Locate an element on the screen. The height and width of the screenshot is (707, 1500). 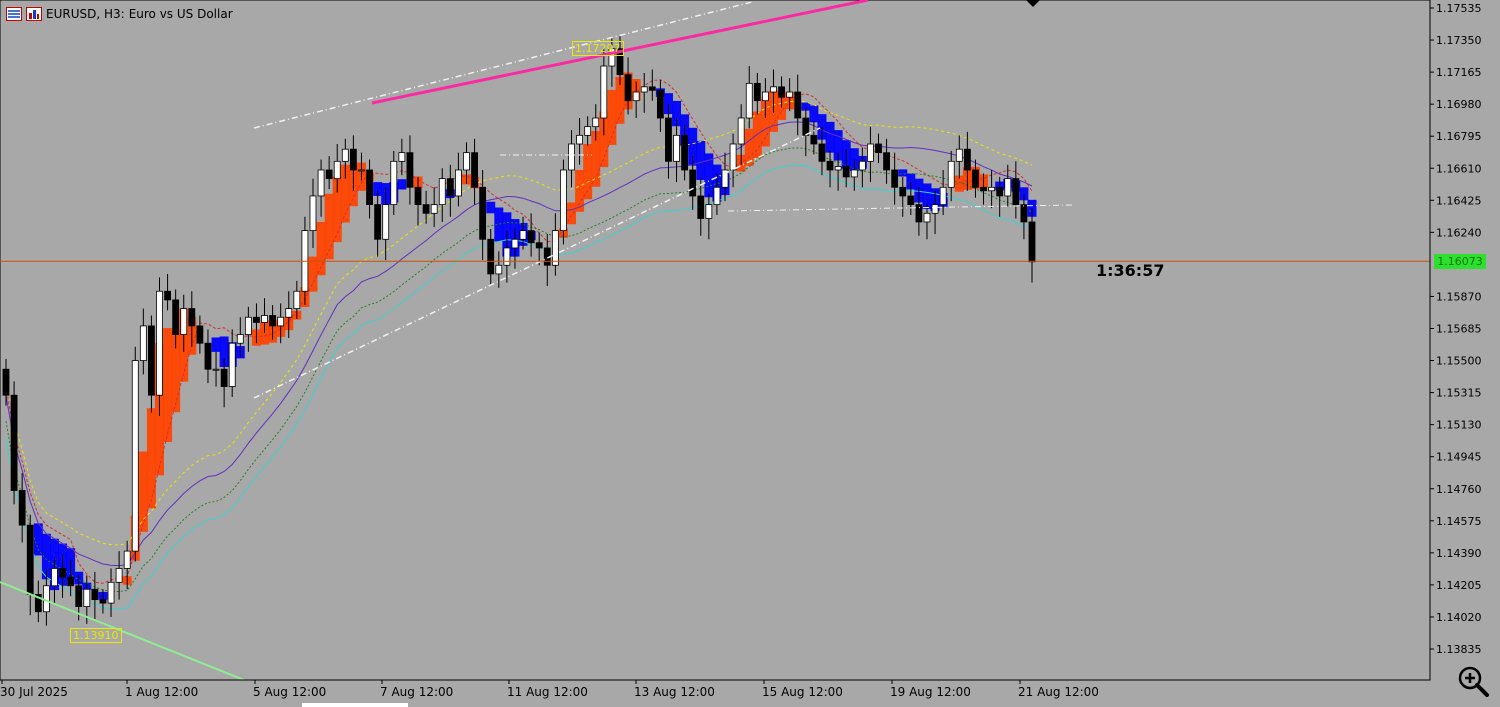
y-tick-label: 1.17535 is located at coordinates (1459, 8).